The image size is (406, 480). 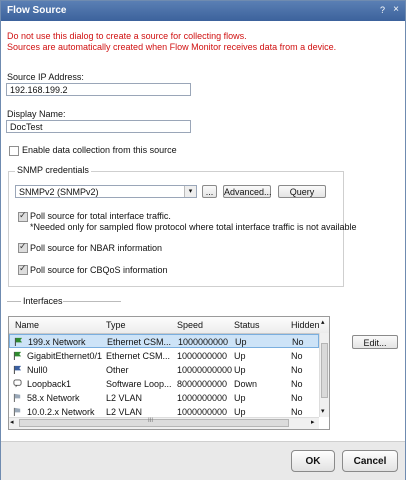 What do you see at coordinates (17, 383) in the screenshot?
I see `bubble-icon` at bounding box center [17, 383].